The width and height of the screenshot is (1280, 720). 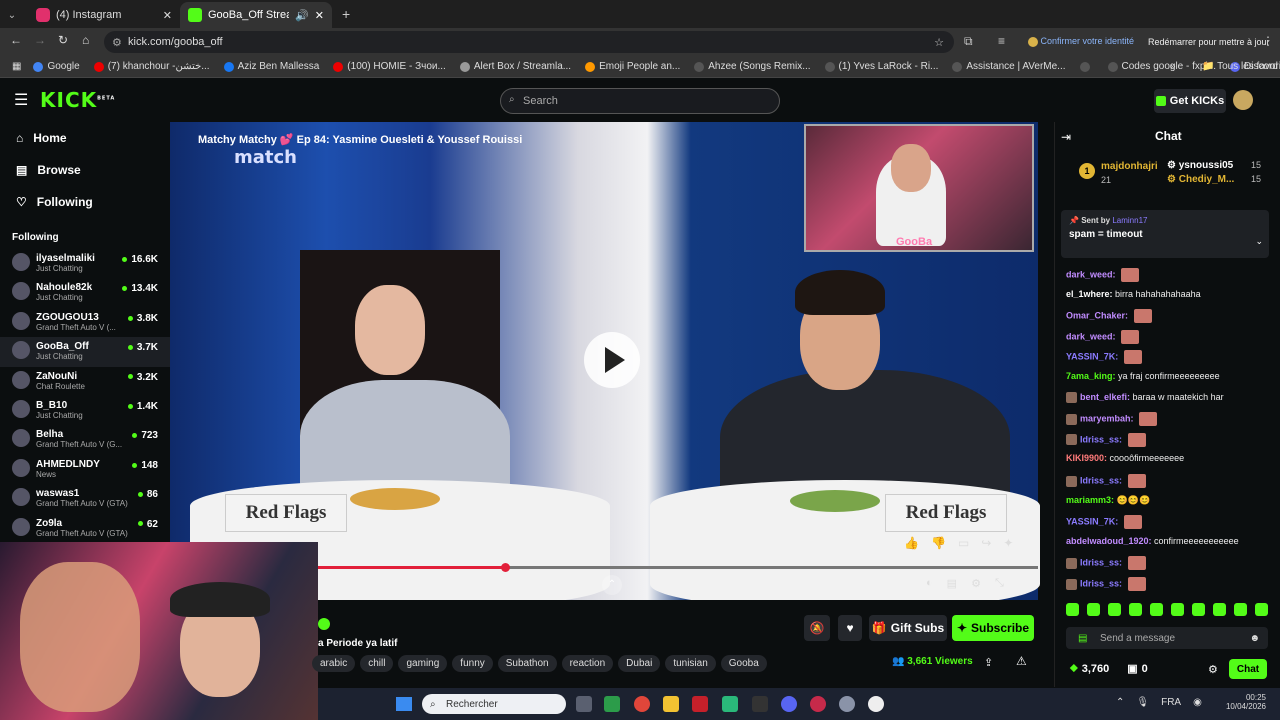 What do you see at coordinates (527, 663) in the screenshot?
I see `stream-tag: Subathon` at bounding box center [527, 663].